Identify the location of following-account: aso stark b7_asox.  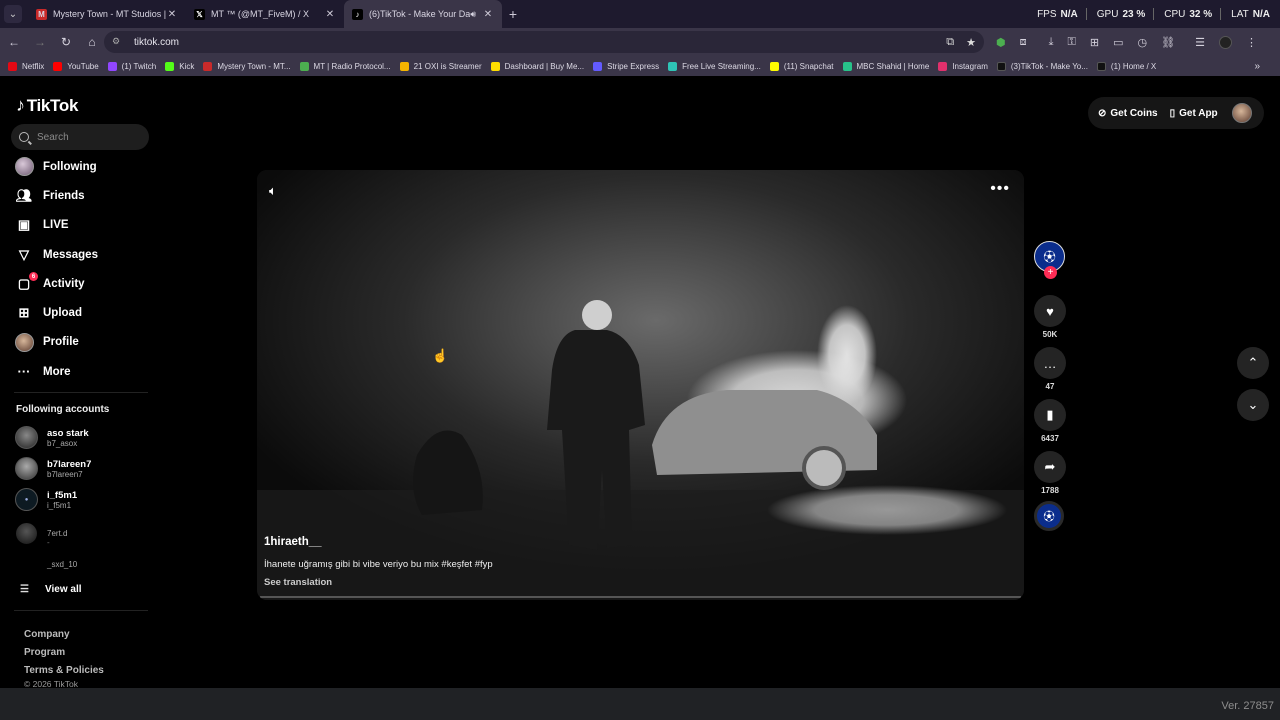
(52, 437).